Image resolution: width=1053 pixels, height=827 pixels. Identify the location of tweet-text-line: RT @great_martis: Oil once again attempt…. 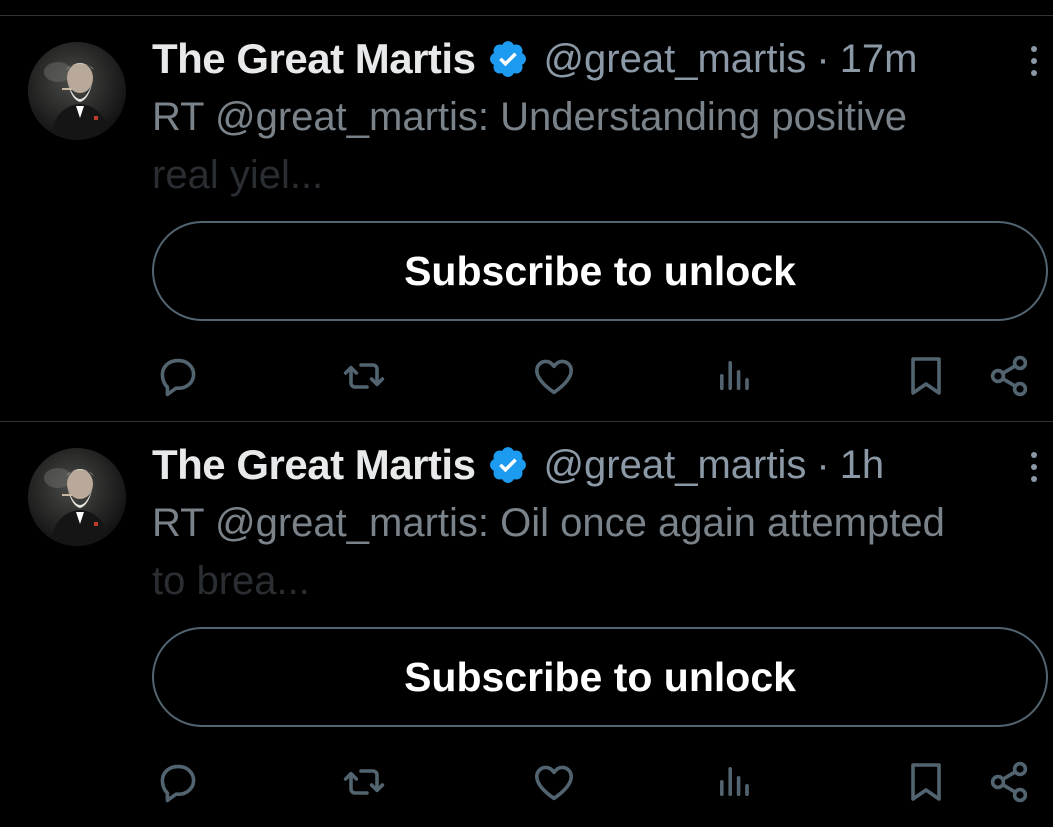
(548, 523).